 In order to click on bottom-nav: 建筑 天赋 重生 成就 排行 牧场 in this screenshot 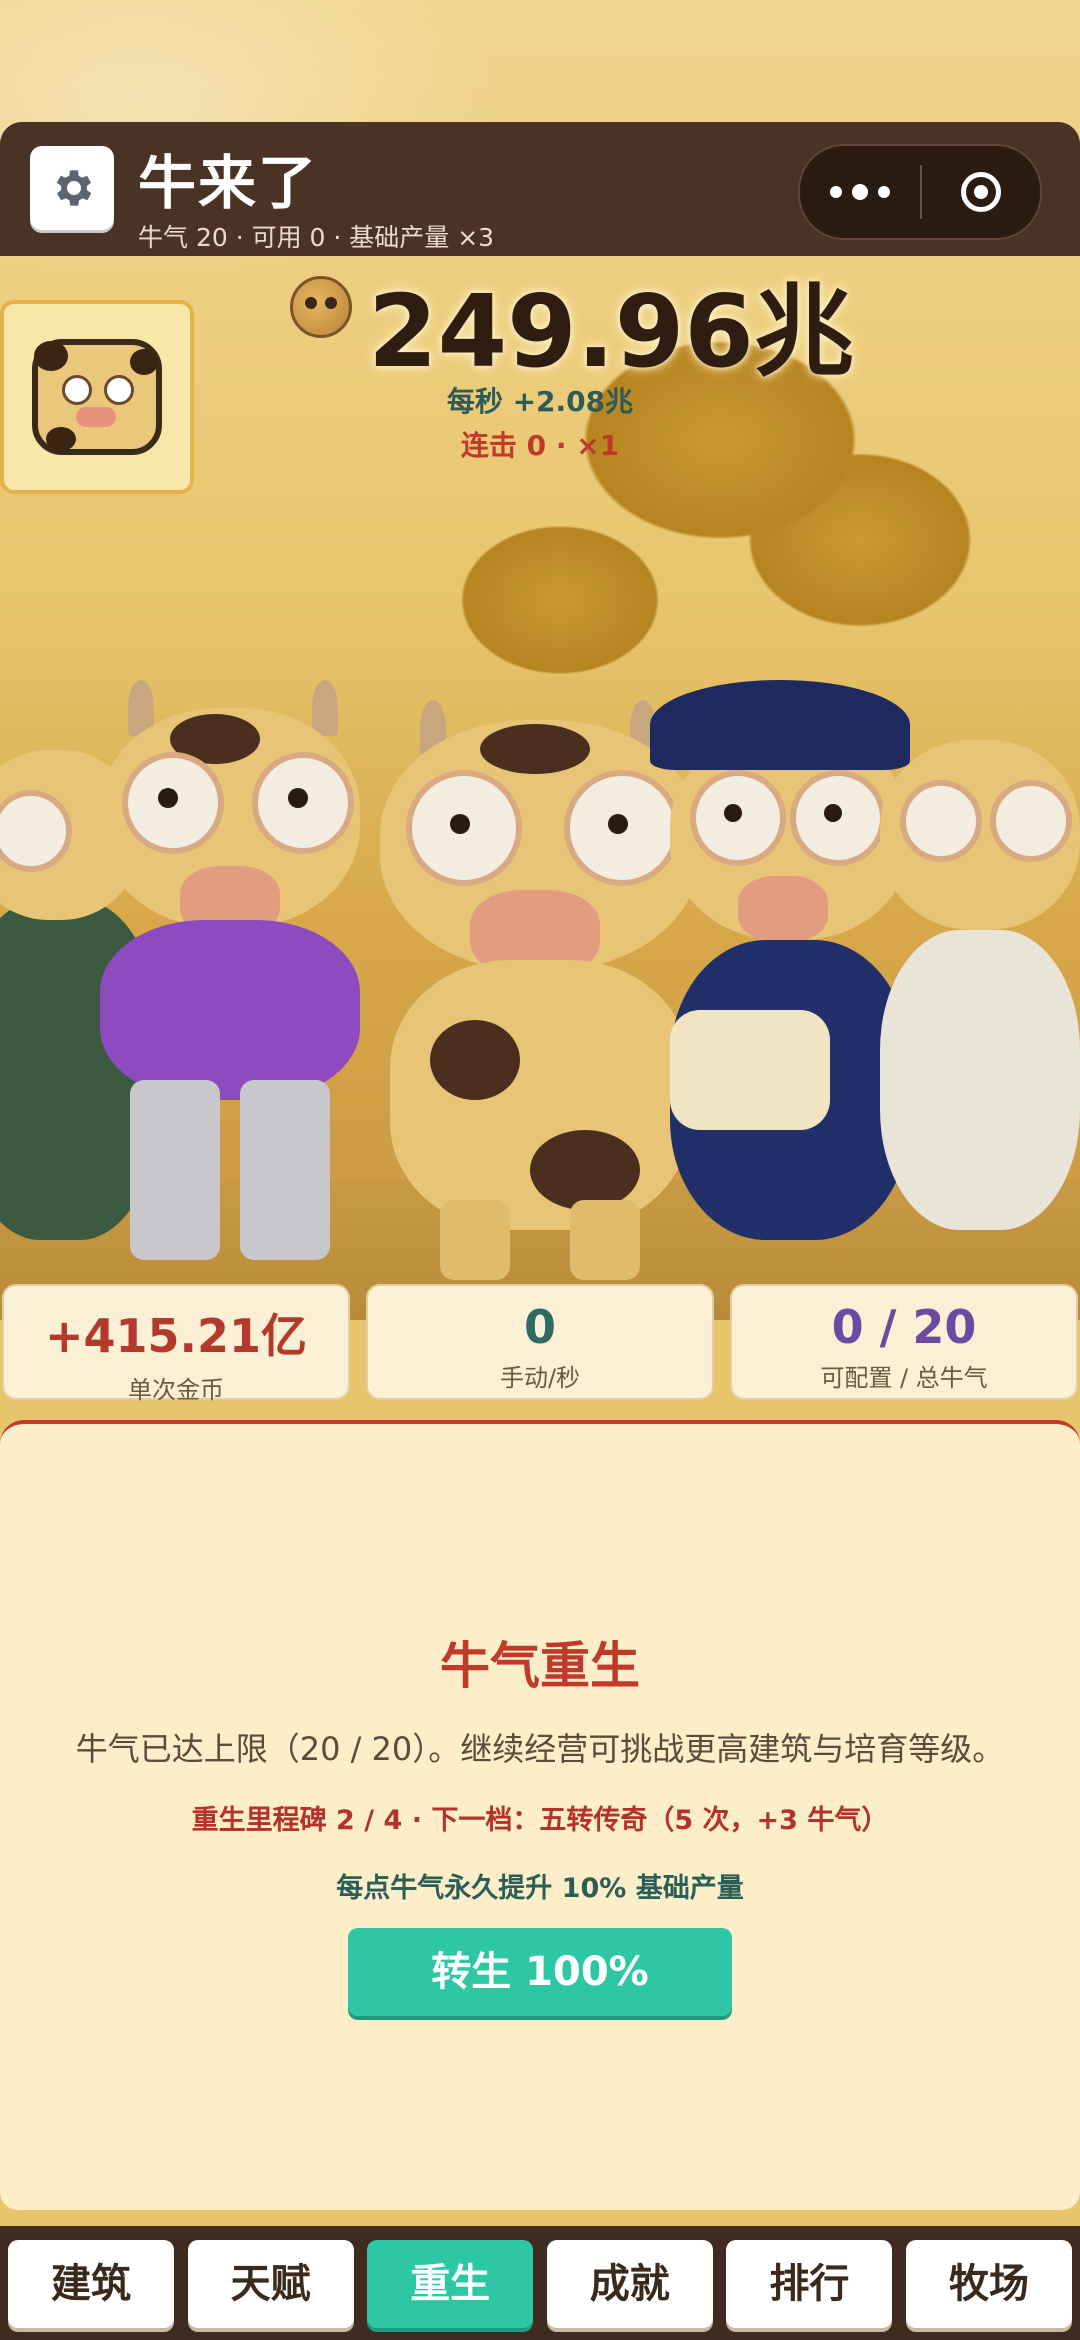, I will do `click(540, 2283)`.